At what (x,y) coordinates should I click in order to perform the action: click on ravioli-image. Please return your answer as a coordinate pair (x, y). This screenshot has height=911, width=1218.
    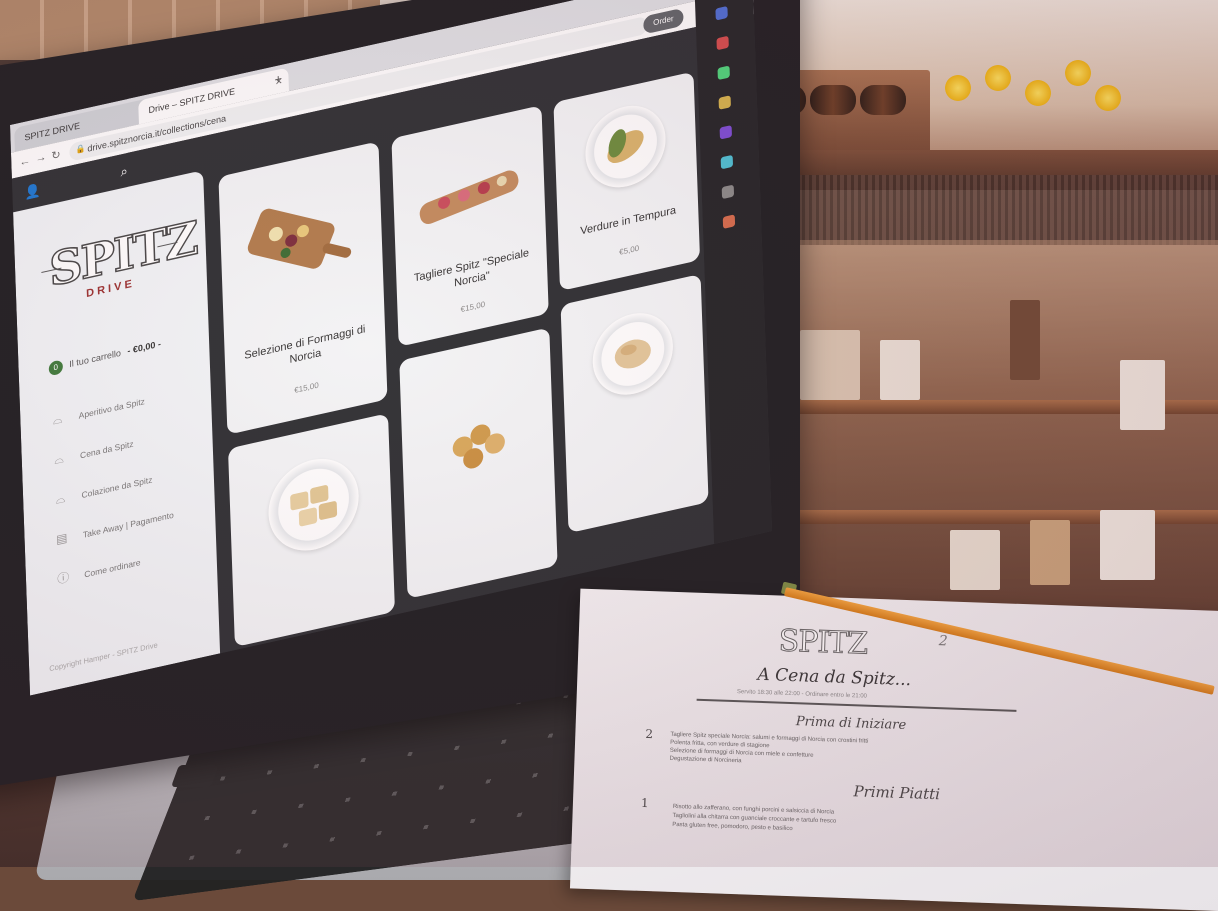
    Looking at the image, I should click on (314, 506).